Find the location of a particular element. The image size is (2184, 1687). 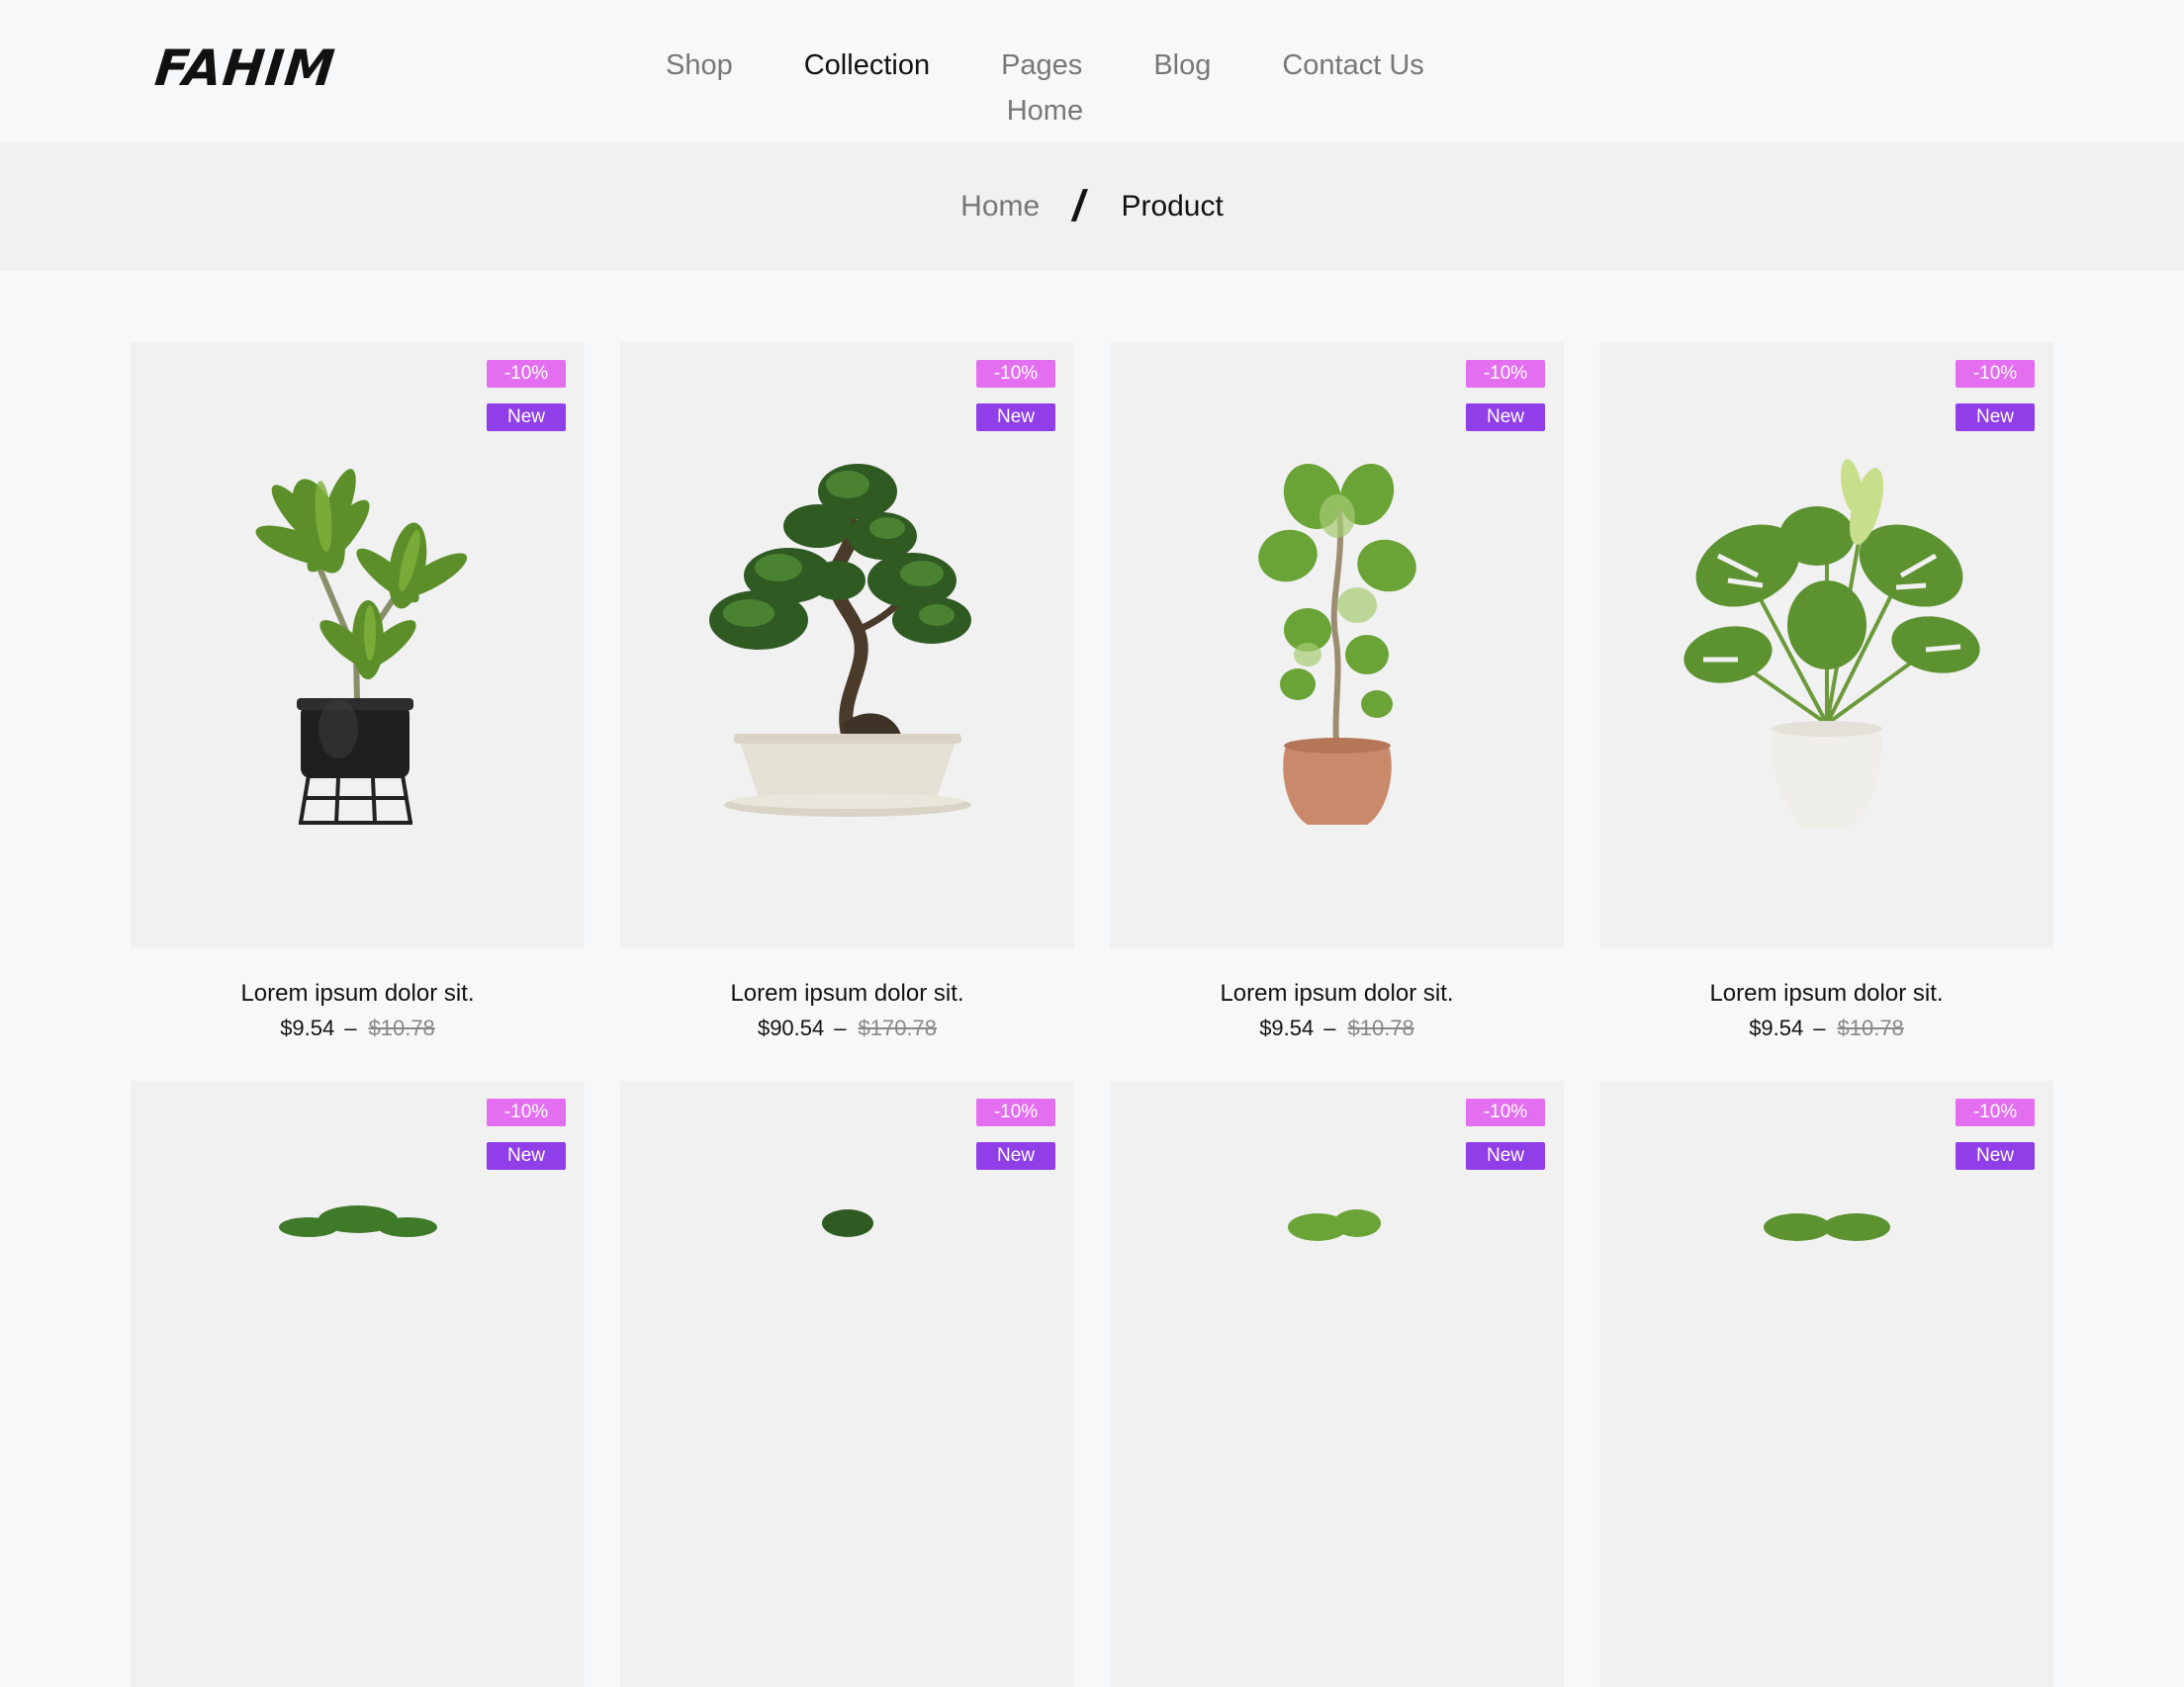

fiddle-leaf-fig-icon is located at coordinates (1336, 644).